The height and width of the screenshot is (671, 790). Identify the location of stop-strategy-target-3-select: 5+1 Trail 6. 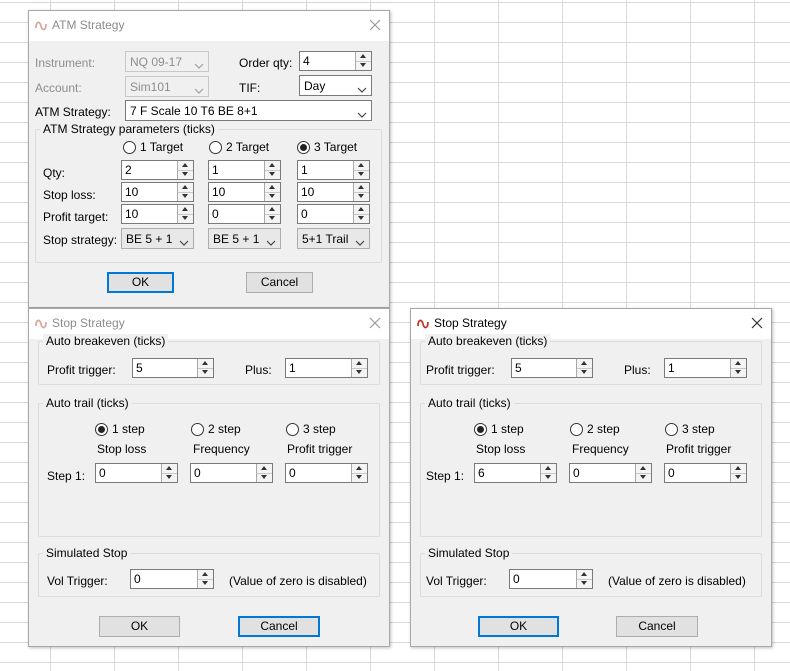
(333, 238).